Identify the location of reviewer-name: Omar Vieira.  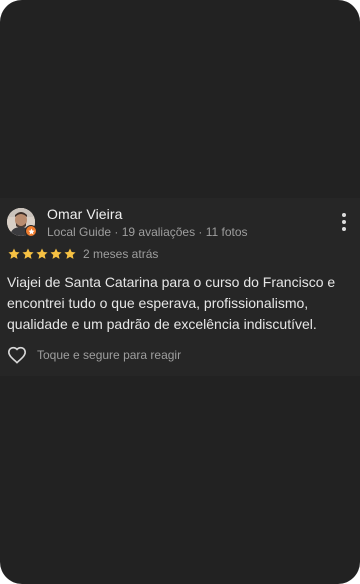
(85, 214).